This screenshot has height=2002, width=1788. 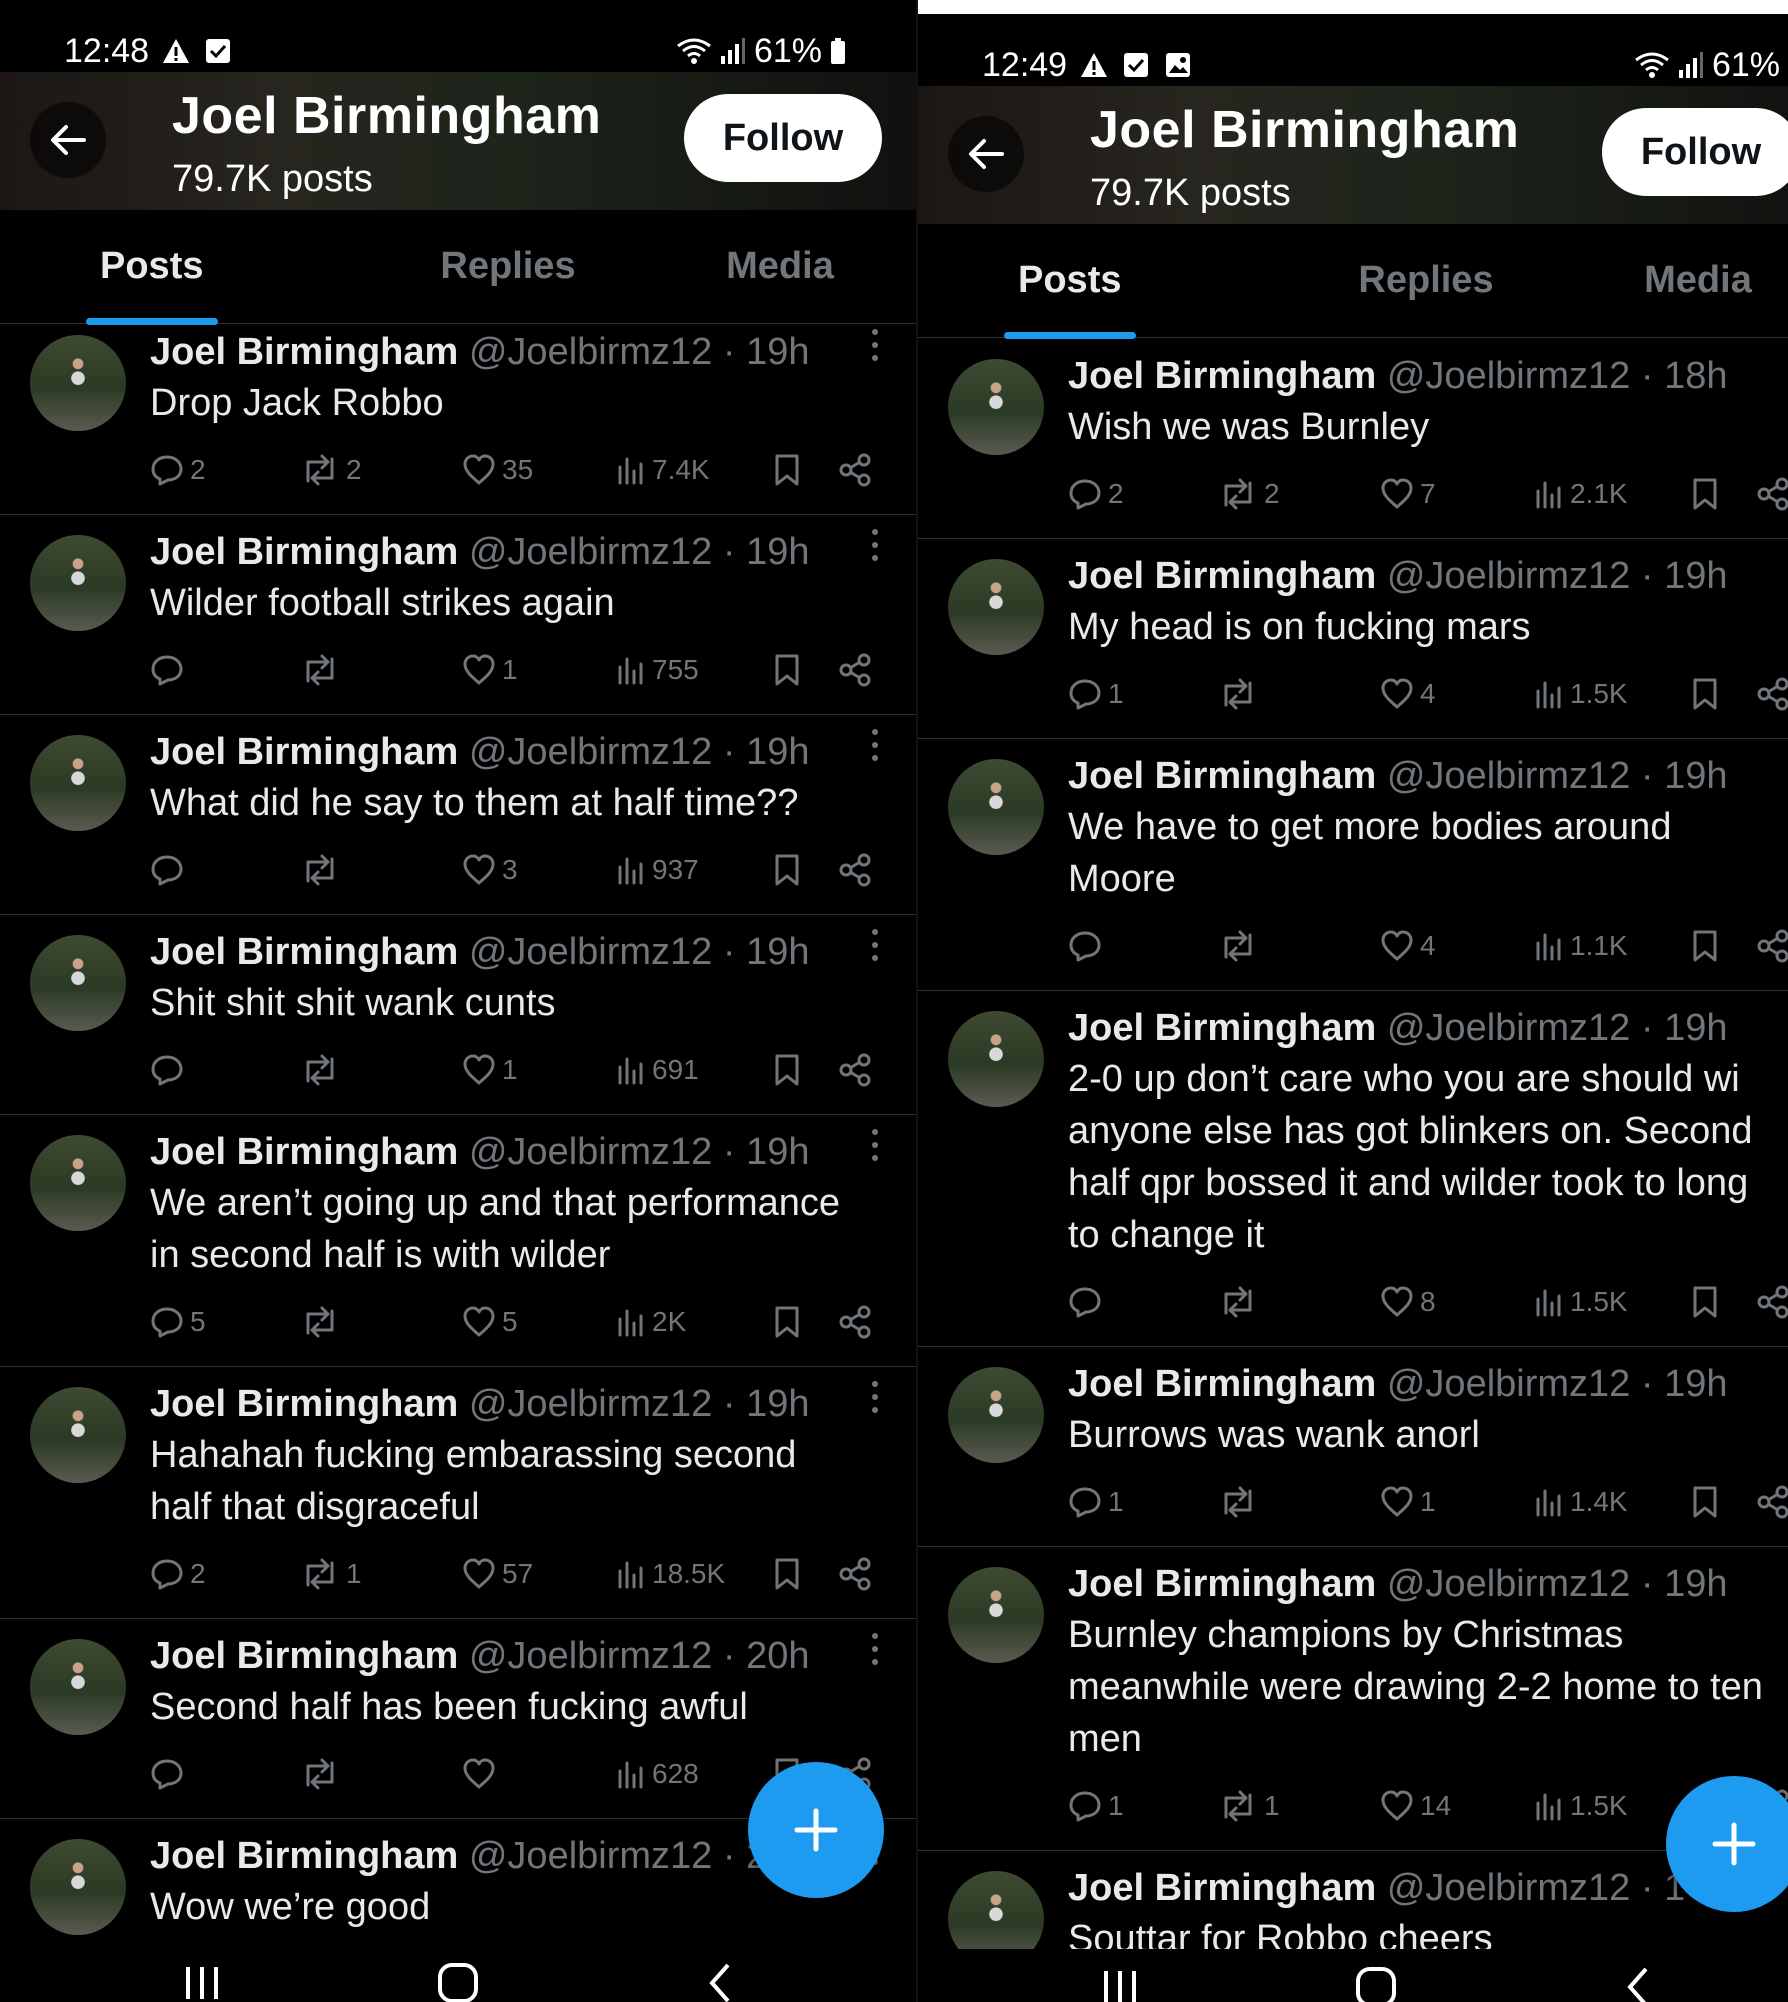 What do you see at coordinates (657, 1774) in the screenshot?
I see `views-button: 628` at bounding box center [657, 1774].